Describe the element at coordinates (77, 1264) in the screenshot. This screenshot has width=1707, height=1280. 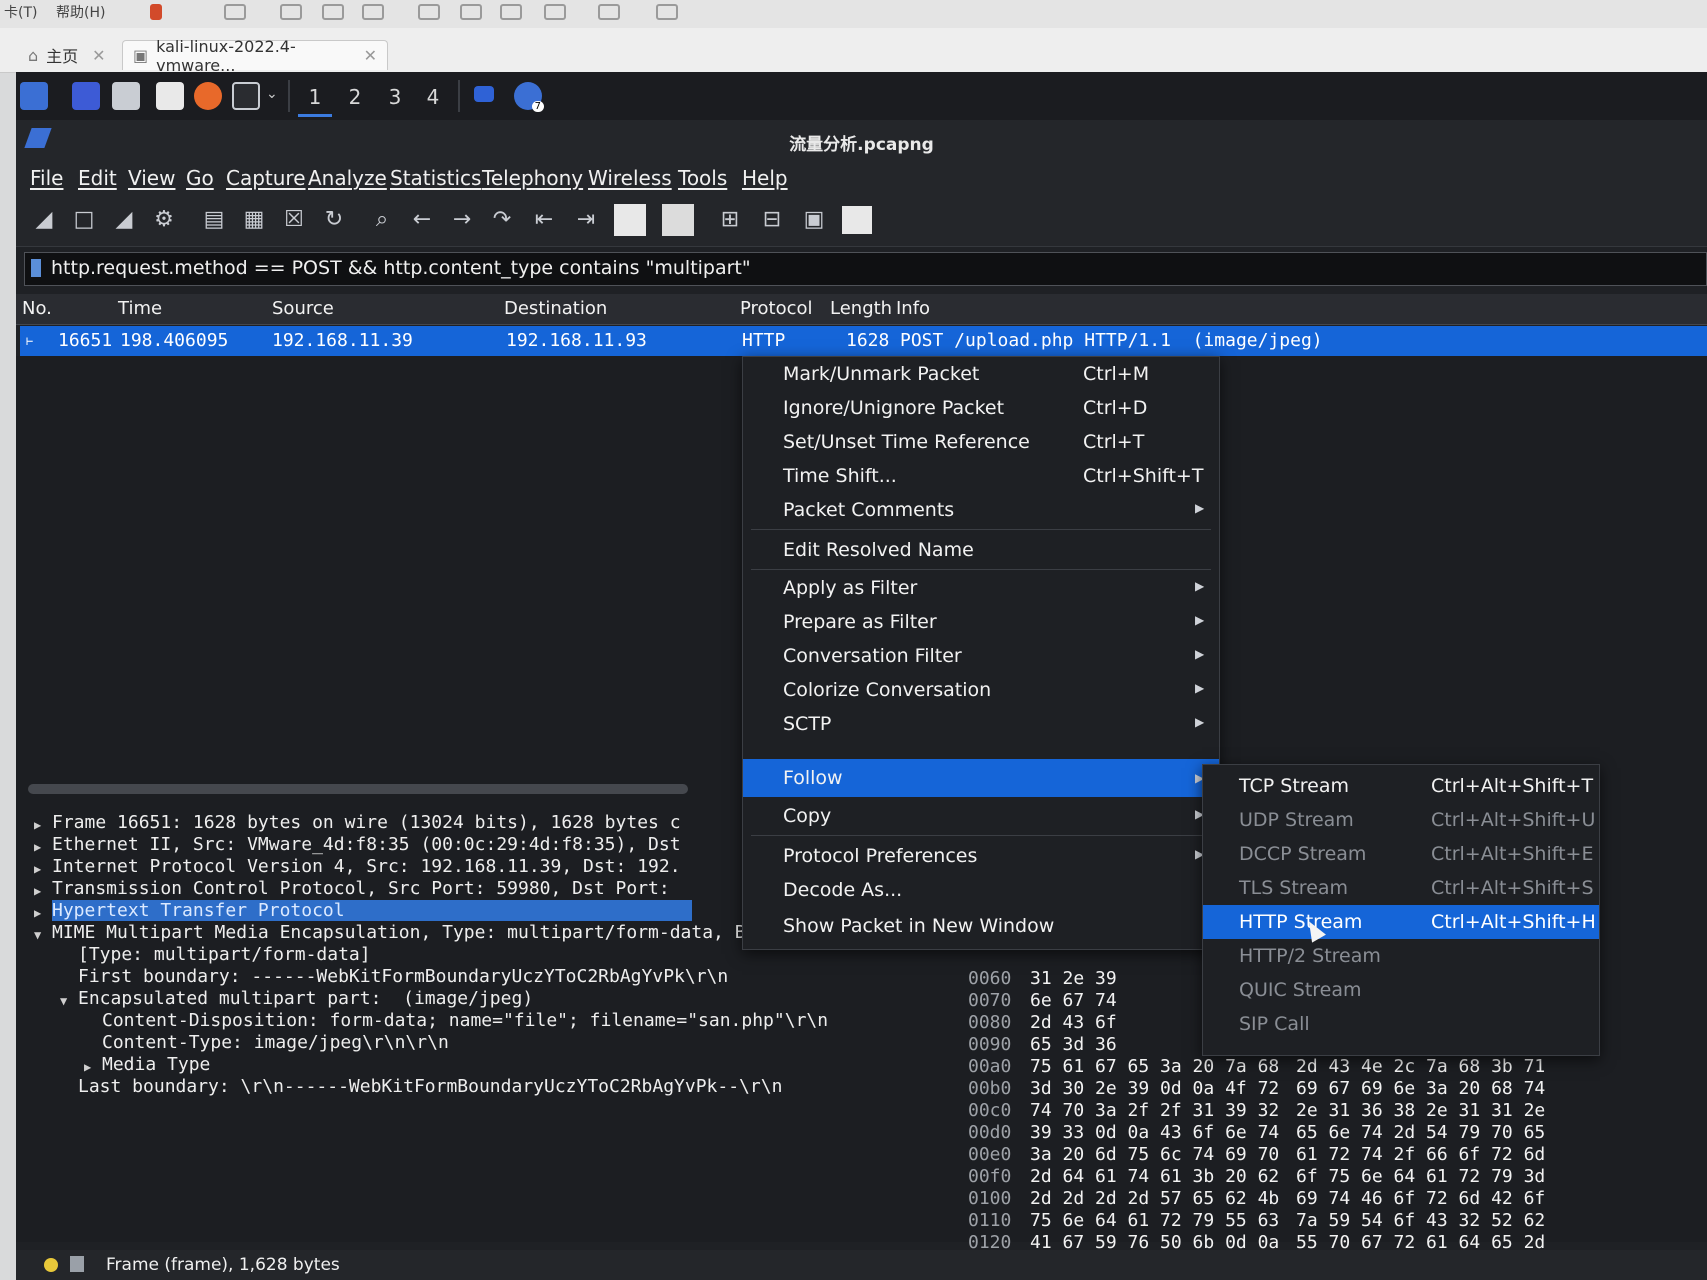
I see `capture-comment-icon` at that location.